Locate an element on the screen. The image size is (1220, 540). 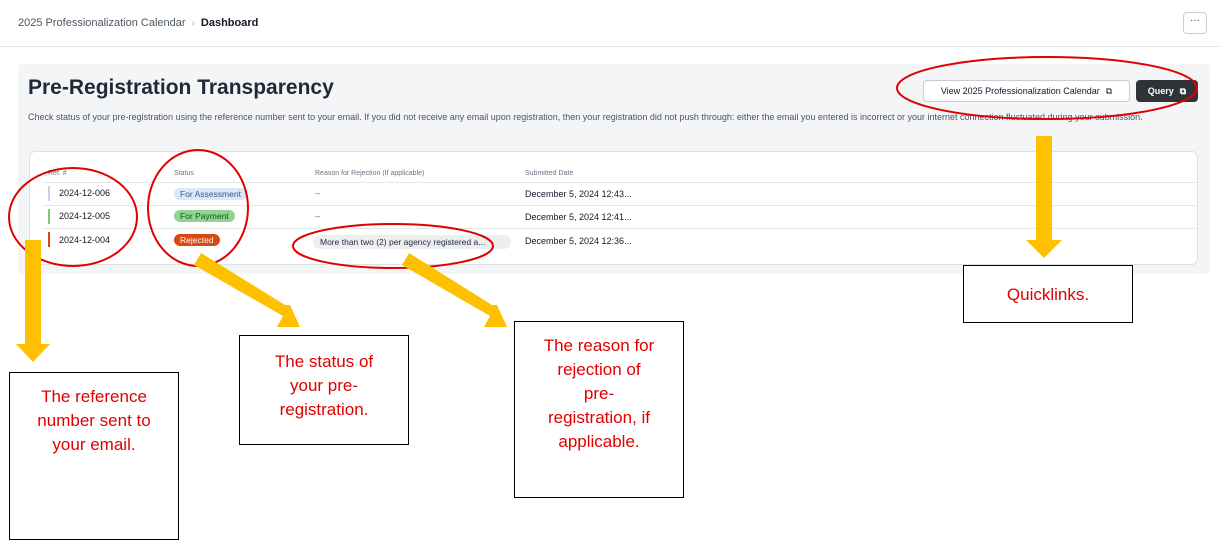
status-note: The status of your pre-registration. is located at coordinates (324, 390).